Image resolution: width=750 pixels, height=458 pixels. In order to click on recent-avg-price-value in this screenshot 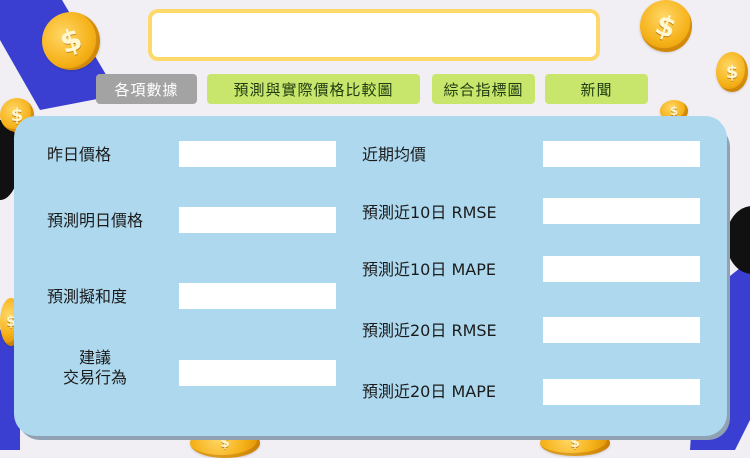, I will do `click(621, 154)`.